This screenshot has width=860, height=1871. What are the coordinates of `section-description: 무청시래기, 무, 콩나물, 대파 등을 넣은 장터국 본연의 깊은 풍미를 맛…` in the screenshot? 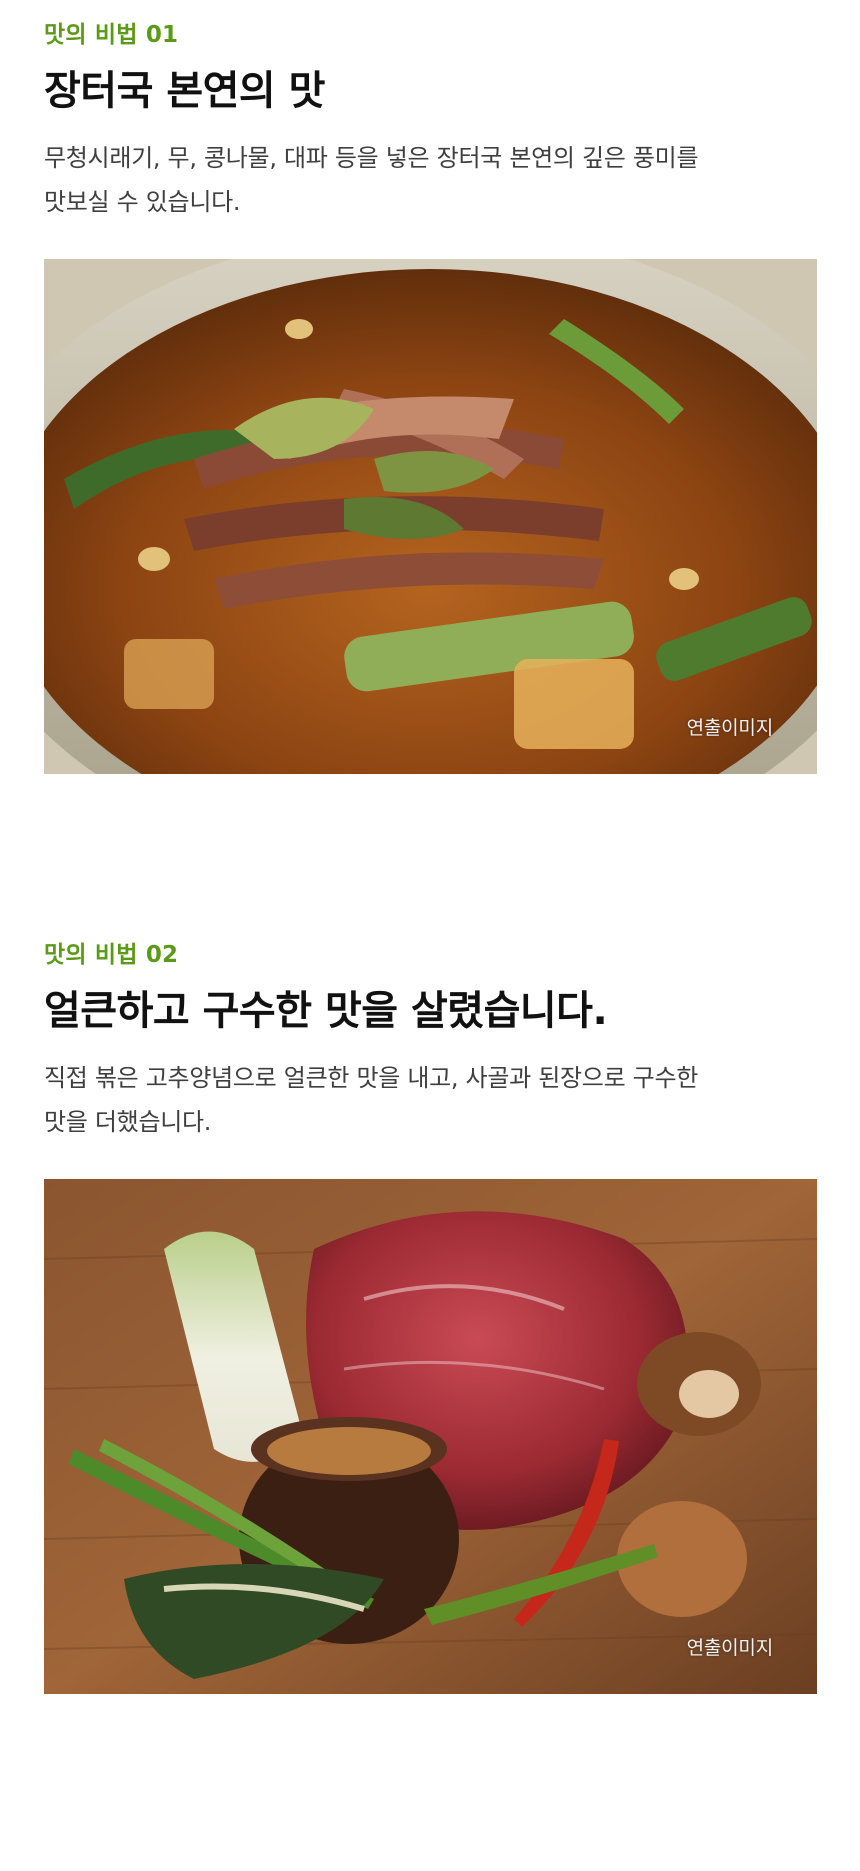 It's located at (430, 180).